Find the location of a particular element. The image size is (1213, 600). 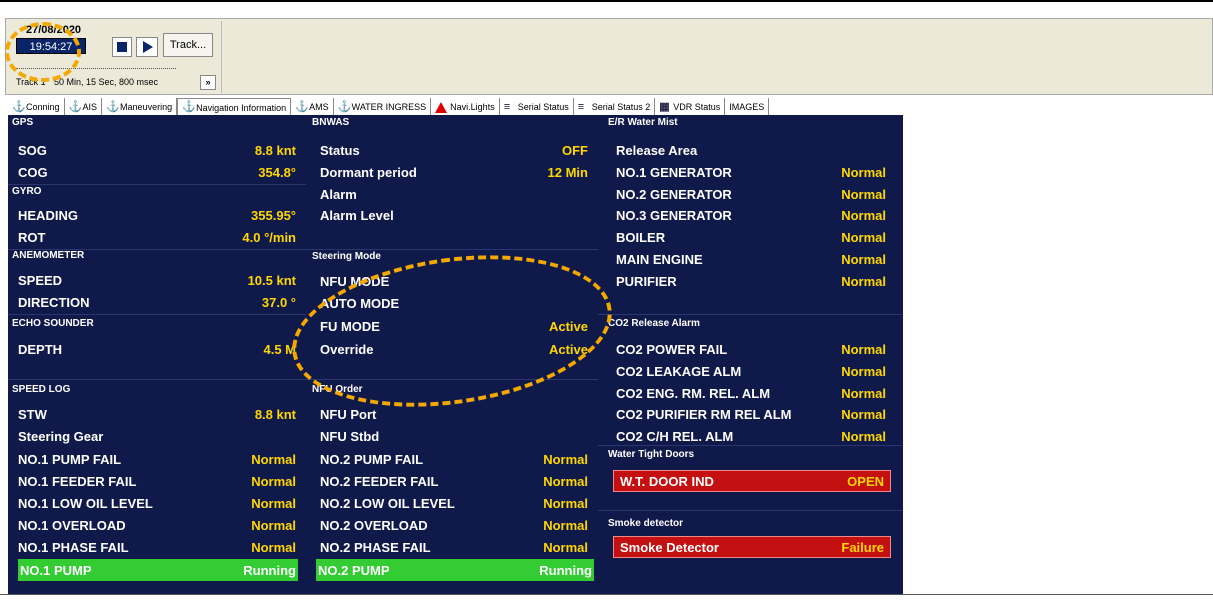

status-row-no1-pump-running: NO.1 PUMP Running is located at coordinates (158, 570).